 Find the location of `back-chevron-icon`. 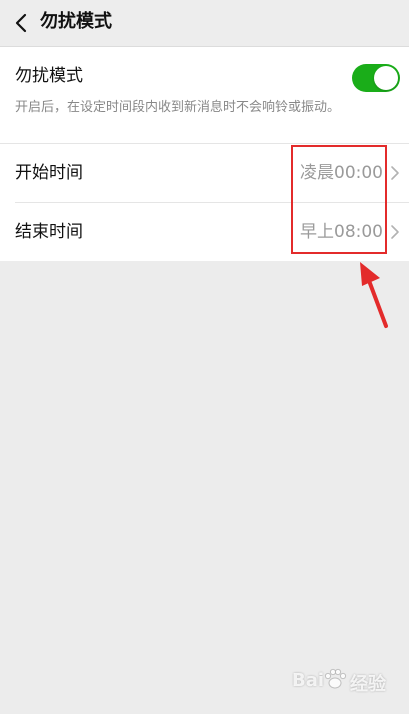

back-chevron-icon is located at coordinates (21, 23).